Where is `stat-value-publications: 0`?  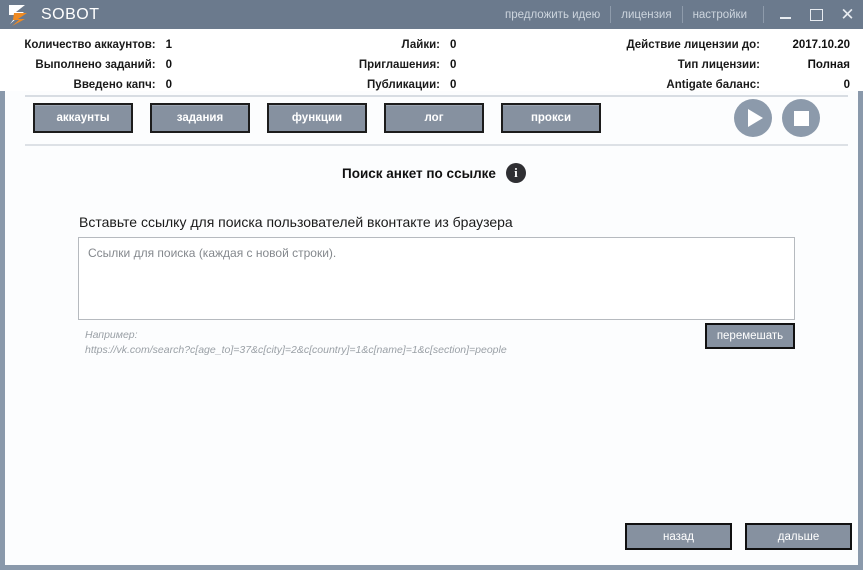 stat-value-publications: 0 is located at coordinates (453, 85).